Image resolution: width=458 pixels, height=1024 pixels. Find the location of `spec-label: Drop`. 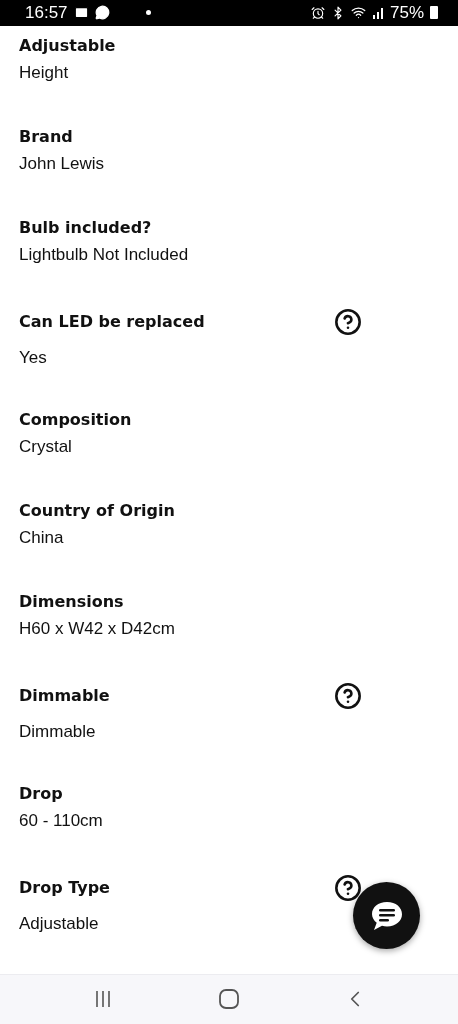

spec-label: Drop is located at coordinates (41, 793).